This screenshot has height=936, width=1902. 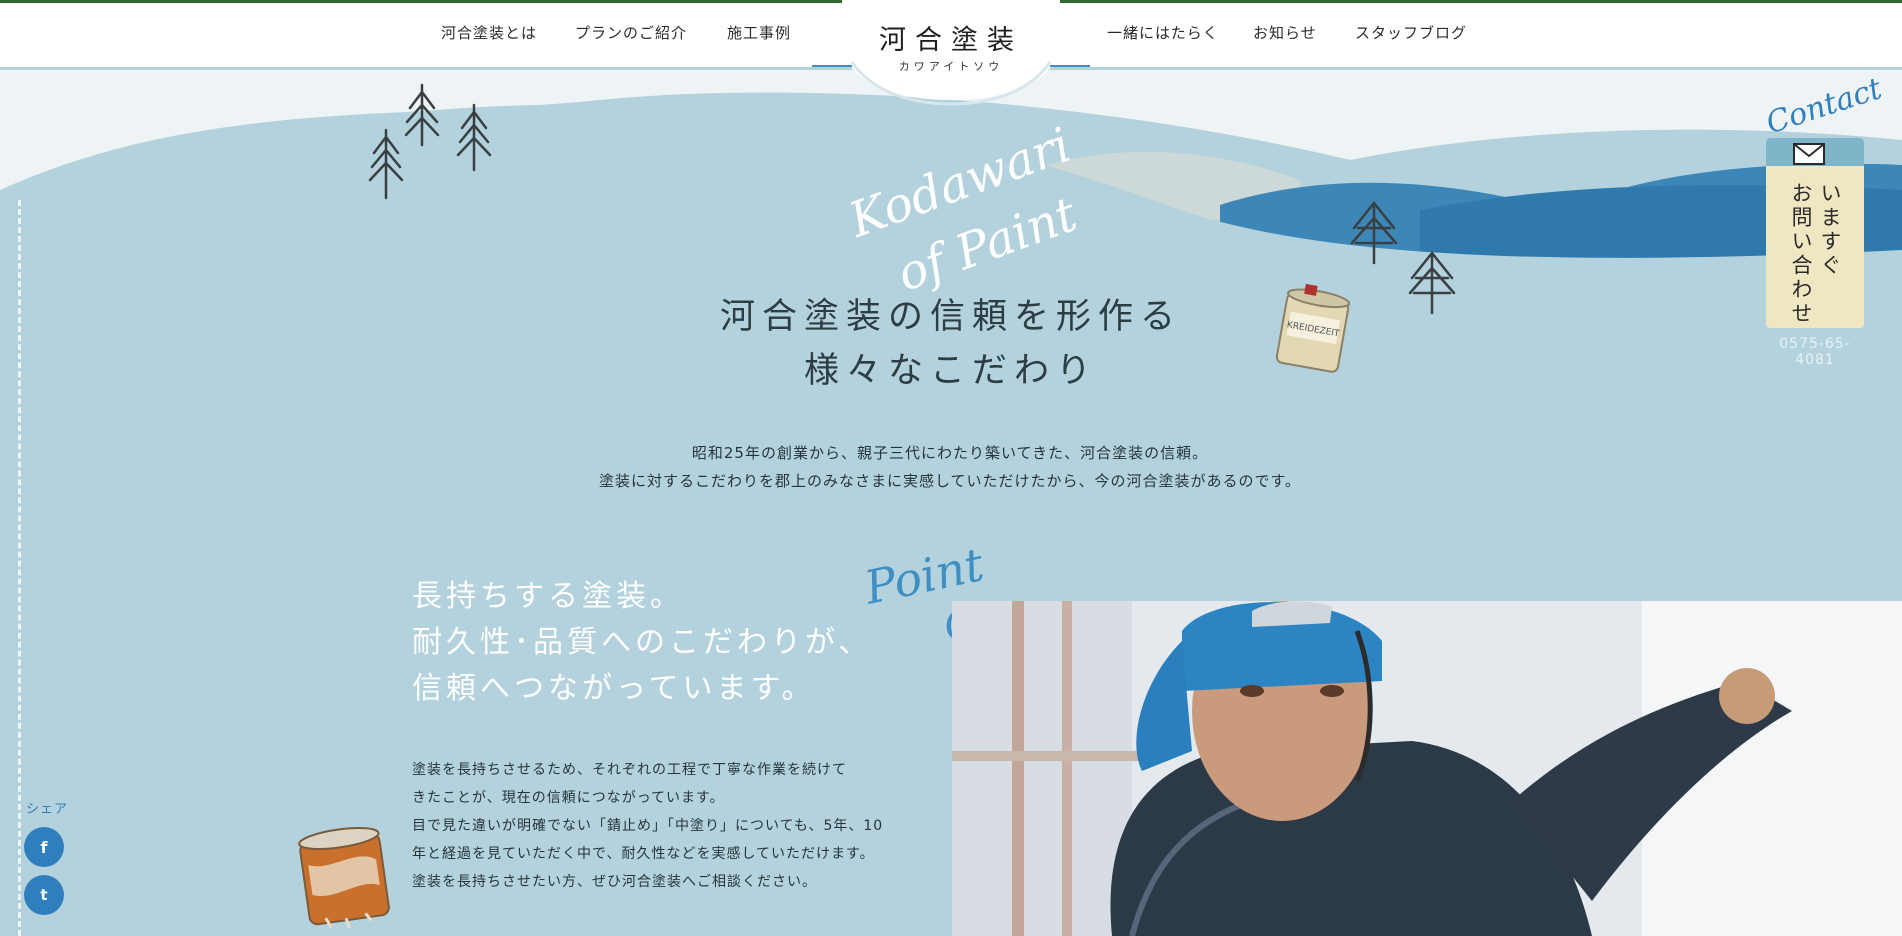 What do you see at coordinates (47, 809) in the screenshot?
I see `share-label: シェア` at bounding box center [47, 809].